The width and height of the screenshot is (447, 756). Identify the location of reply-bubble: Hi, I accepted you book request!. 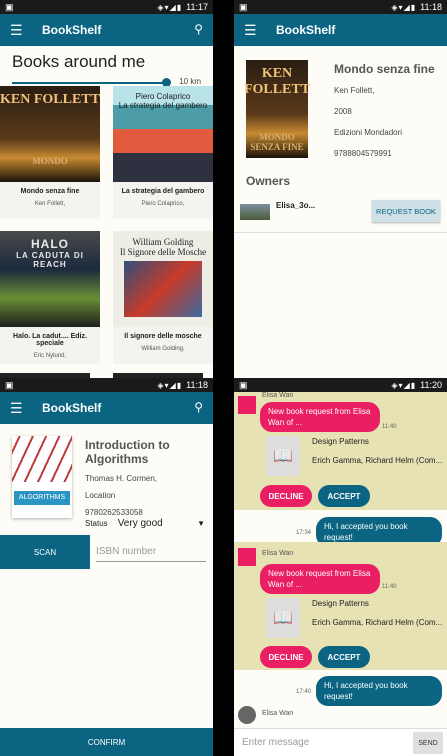
(379, 691).